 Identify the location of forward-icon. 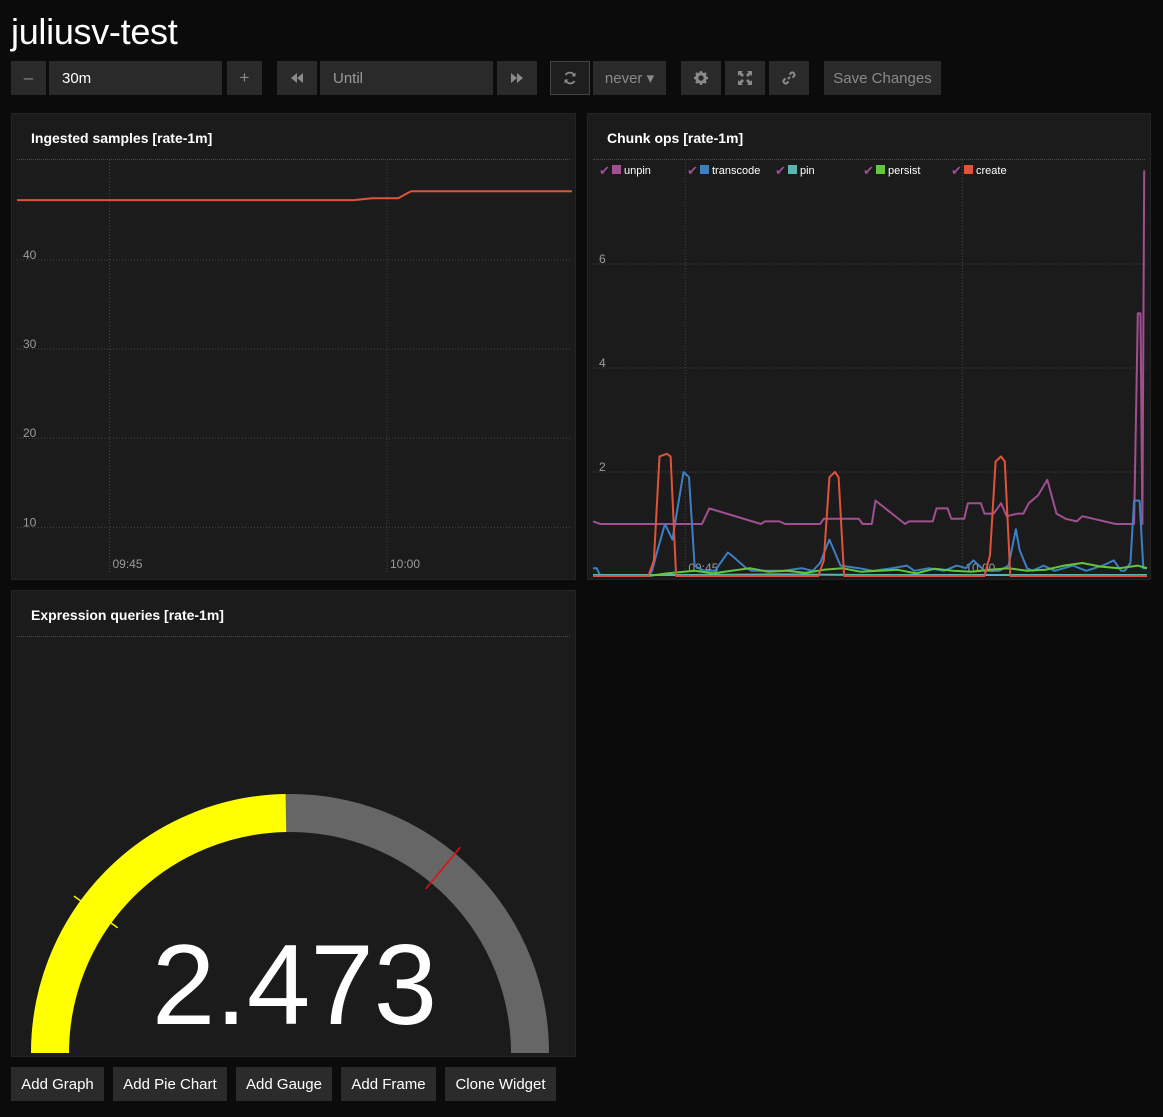
(517, 78).